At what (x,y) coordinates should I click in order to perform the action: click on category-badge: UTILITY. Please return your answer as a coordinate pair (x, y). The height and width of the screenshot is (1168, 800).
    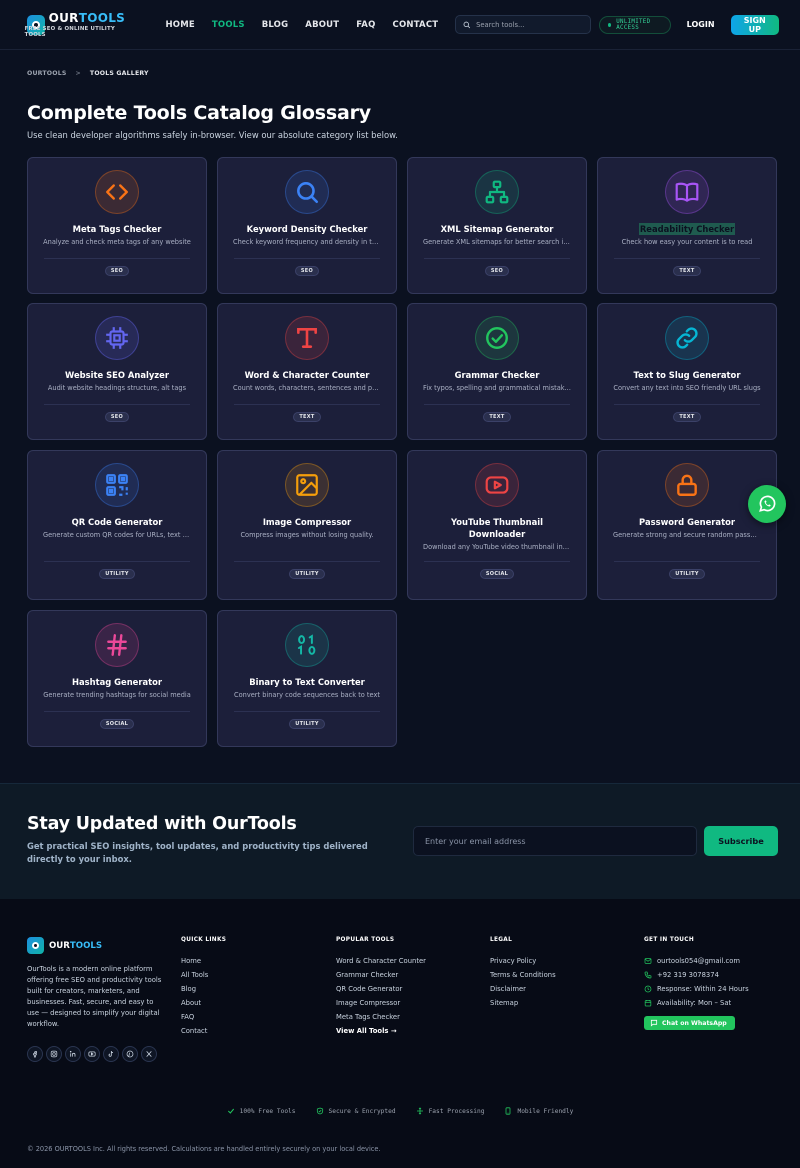
    Looking at the image, I should click on (117, 574).